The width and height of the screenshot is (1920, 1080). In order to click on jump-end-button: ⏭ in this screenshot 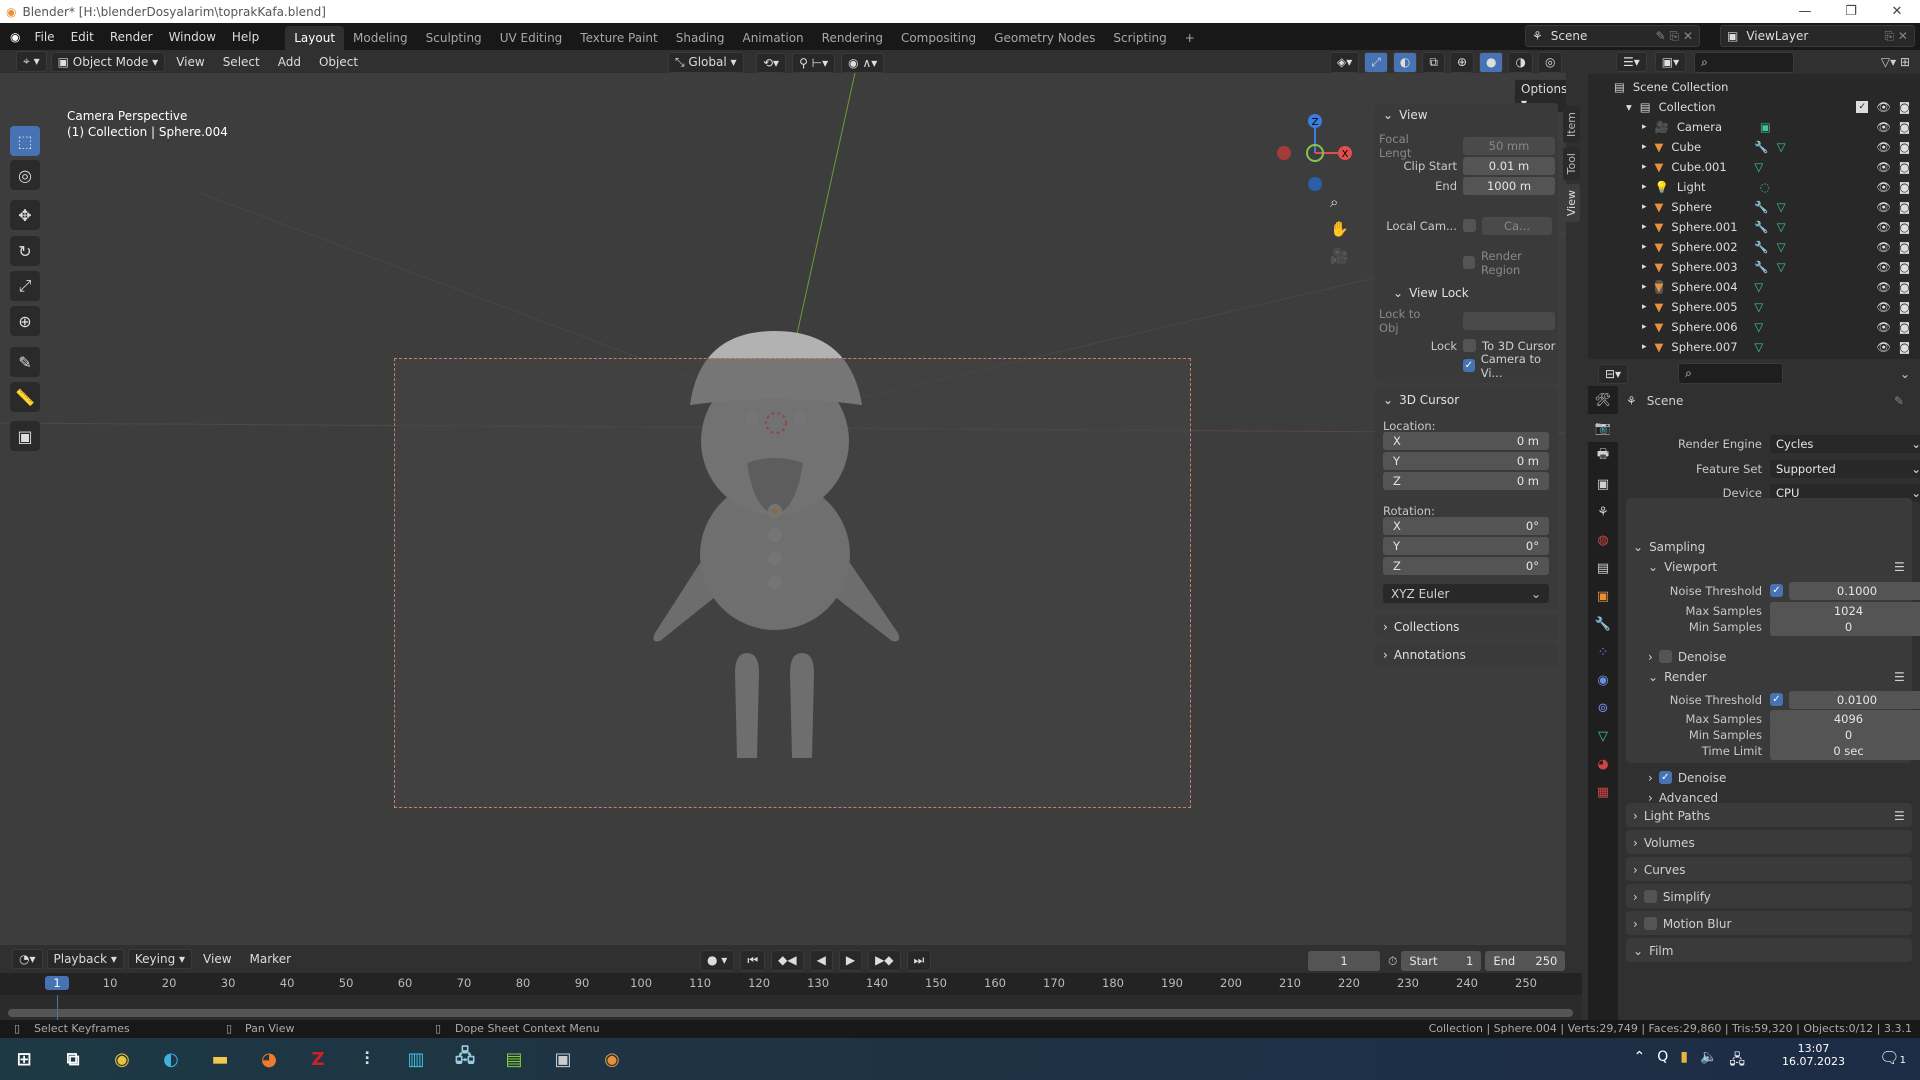, I will do `click(919, 960)`.